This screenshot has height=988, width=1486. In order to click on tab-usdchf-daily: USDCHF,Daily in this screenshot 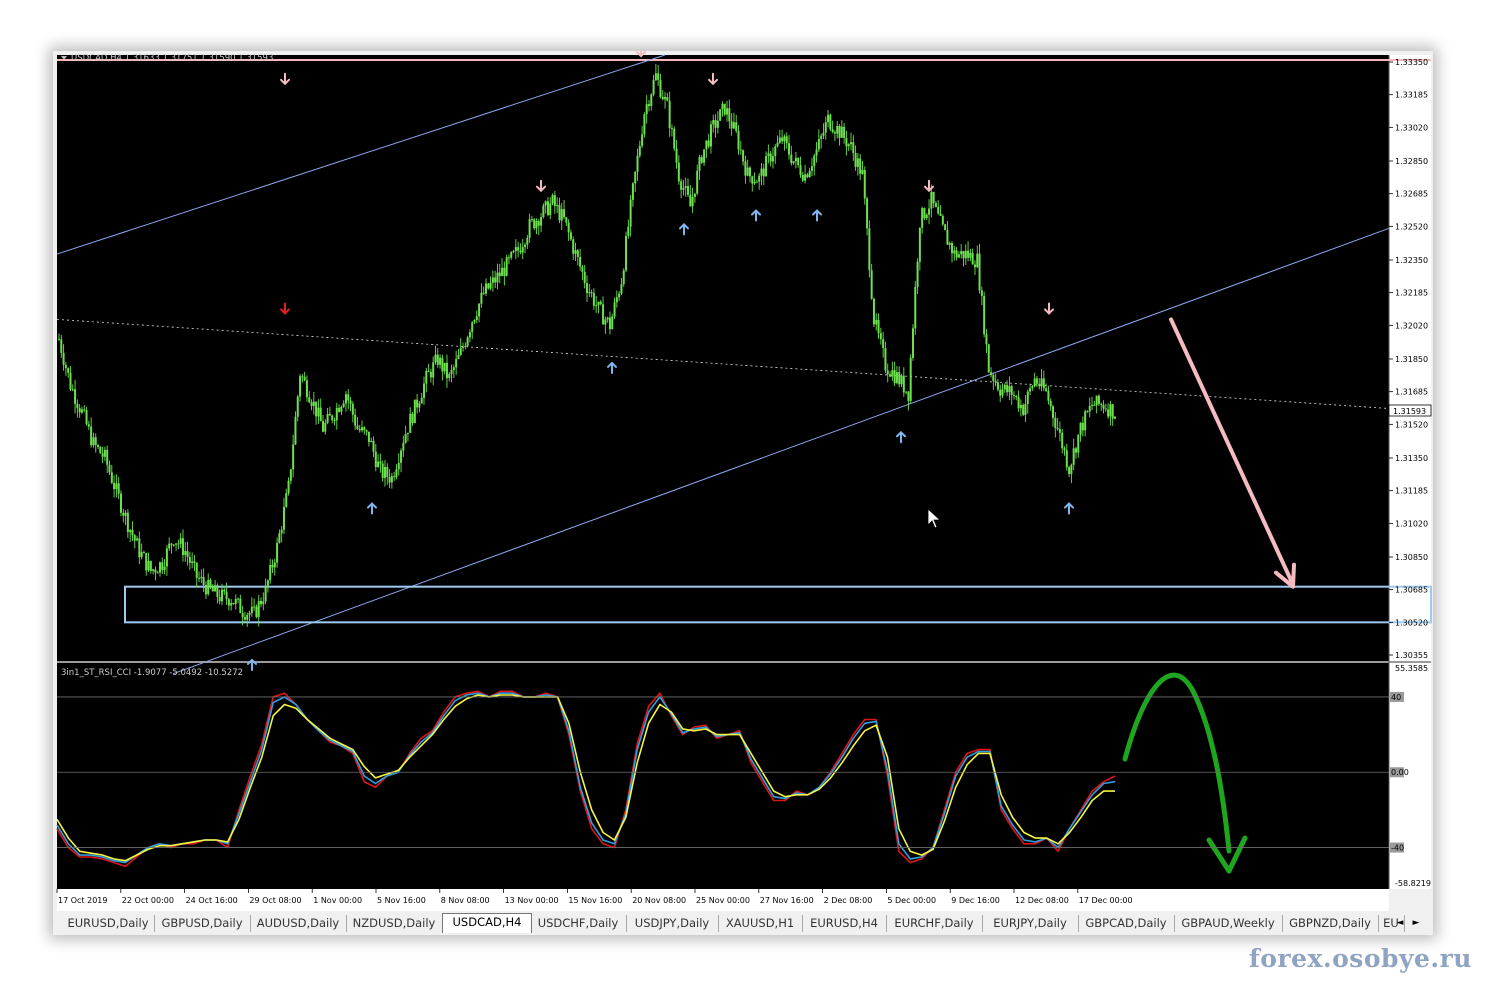, I will do `click(578, 923)`.